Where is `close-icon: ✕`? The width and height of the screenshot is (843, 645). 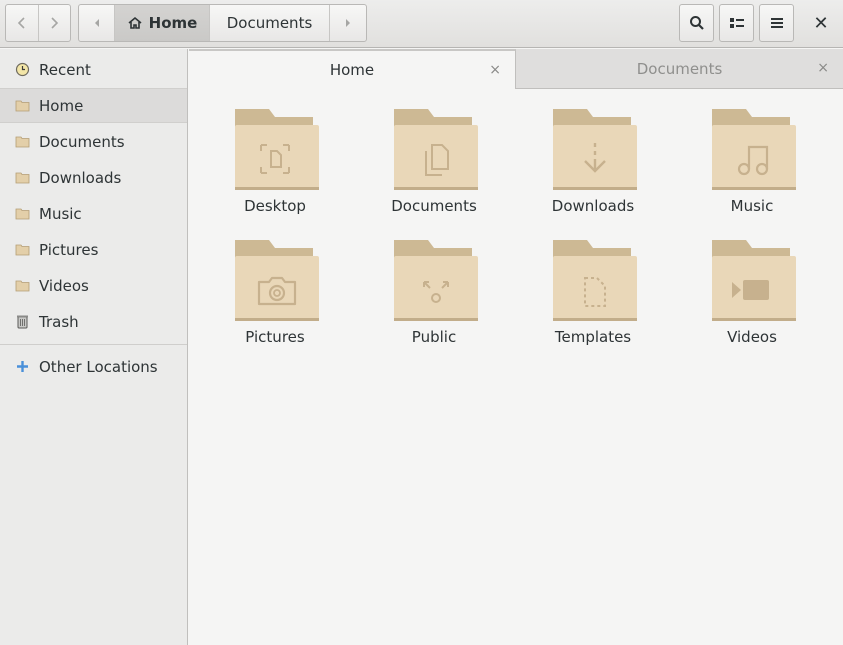
close-icon: ✕ is located at coordinates (821, 23).